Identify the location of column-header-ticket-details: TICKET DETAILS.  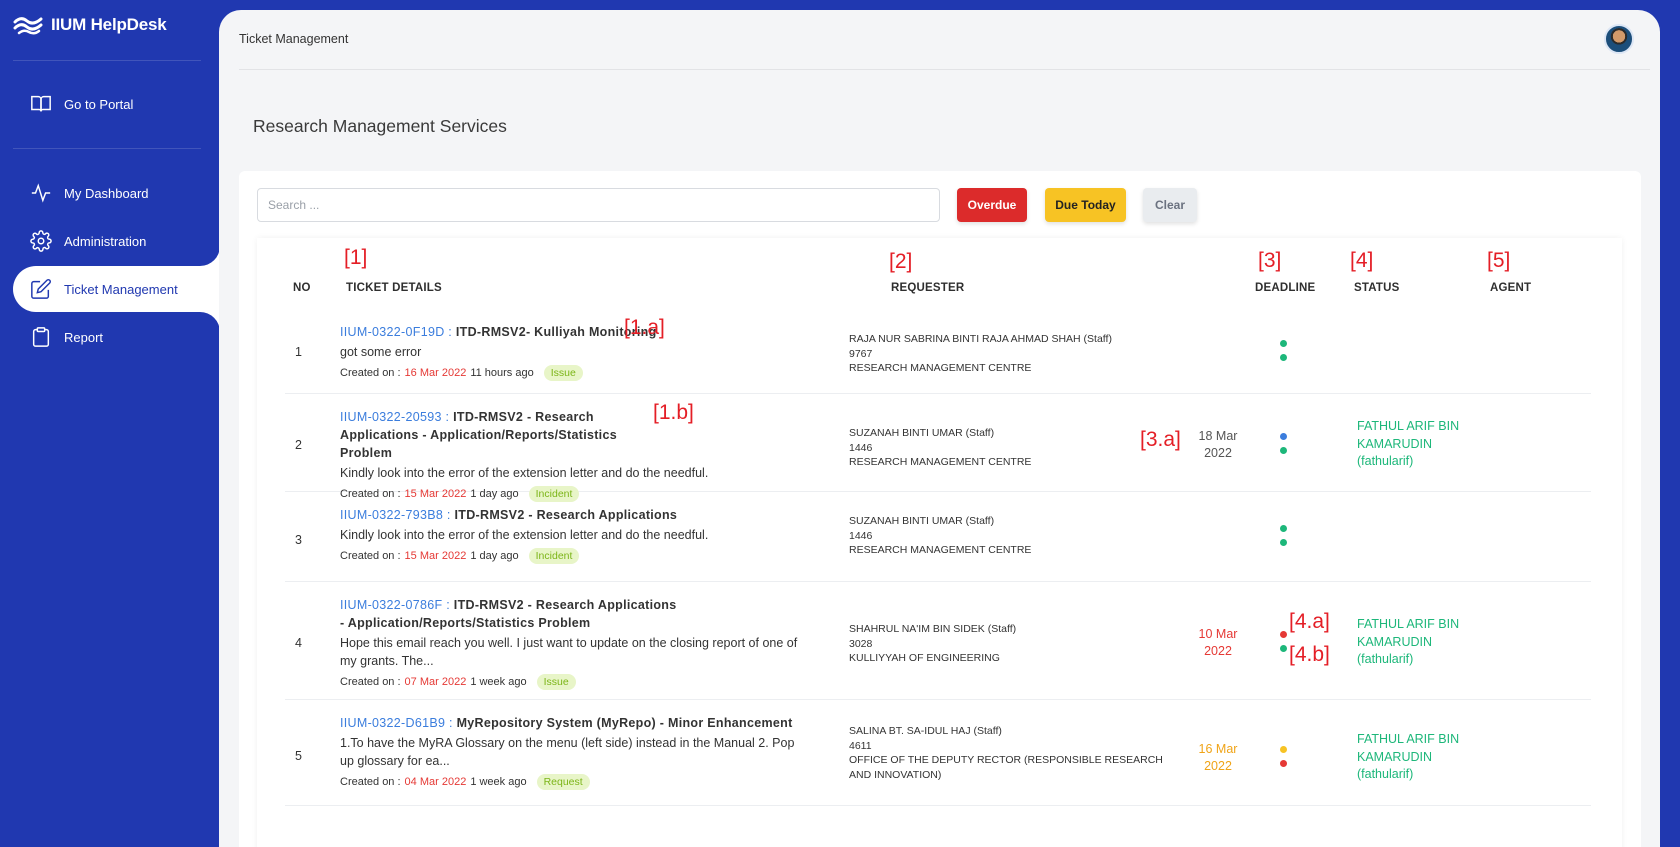
(394, 288).